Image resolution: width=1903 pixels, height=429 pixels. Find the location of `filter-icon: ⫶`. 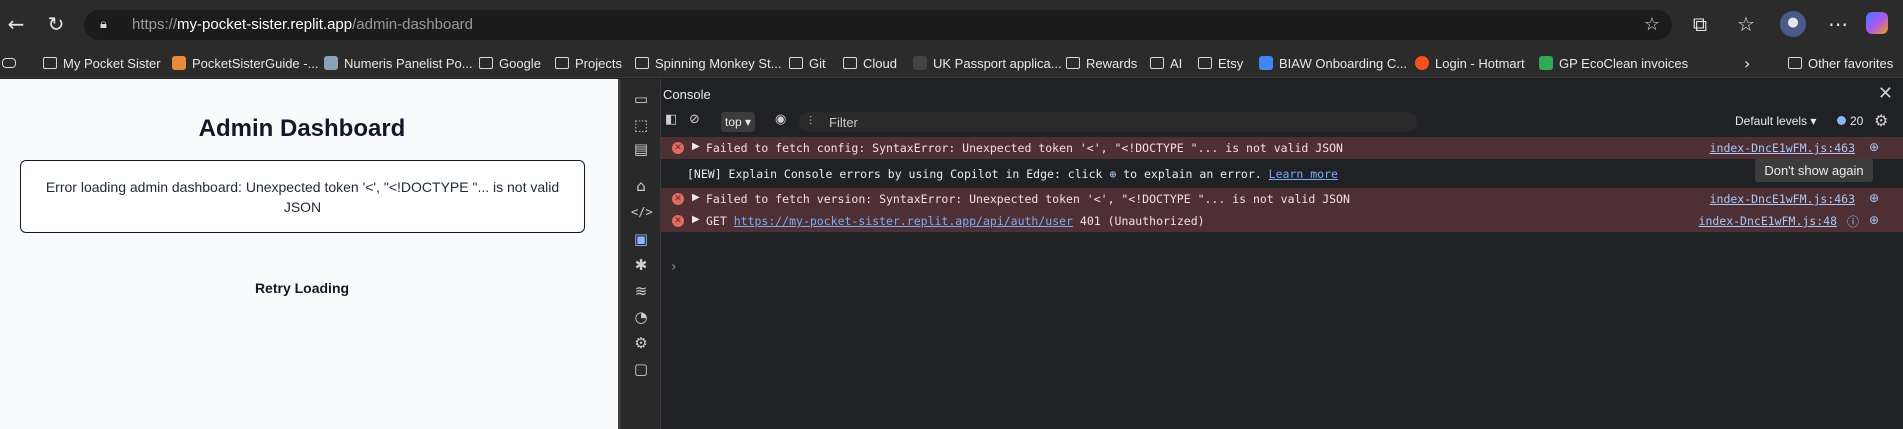

filter-icon: ⫶ is located at coordinates (811, 121).